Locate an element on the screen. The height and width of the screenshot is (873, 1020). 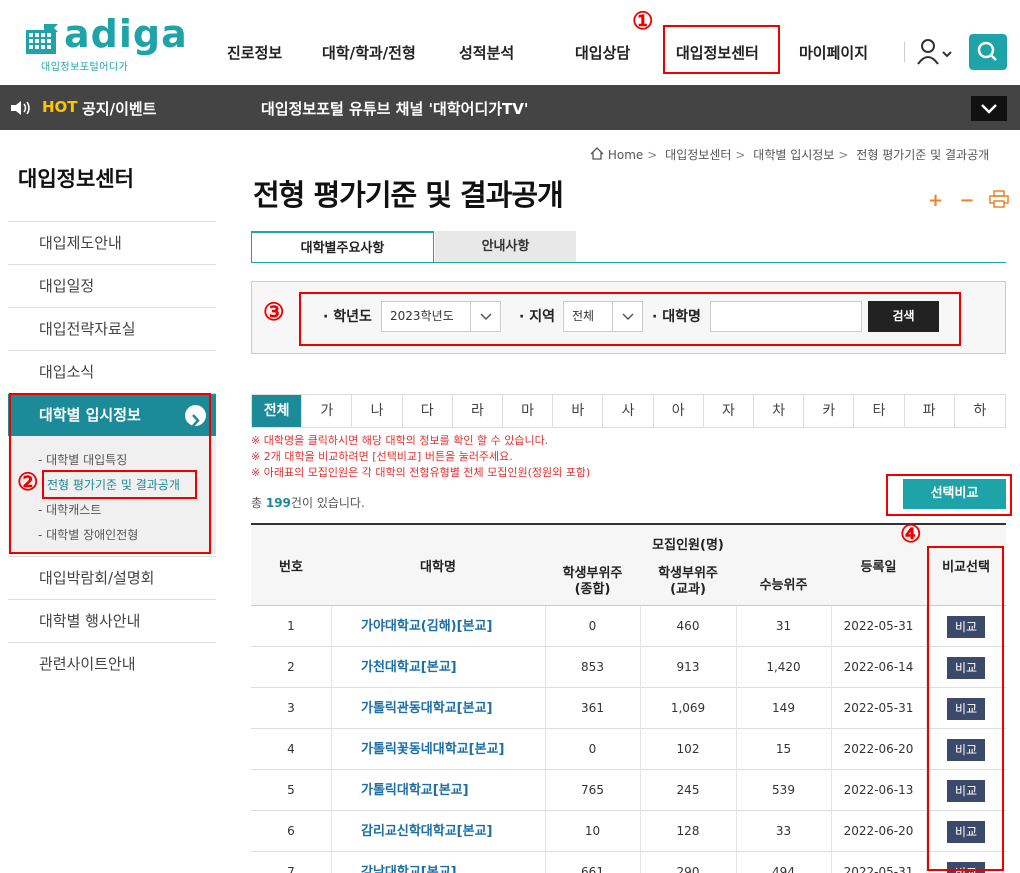
annotation-number-3: ③ is located at coordinates (274, 311).